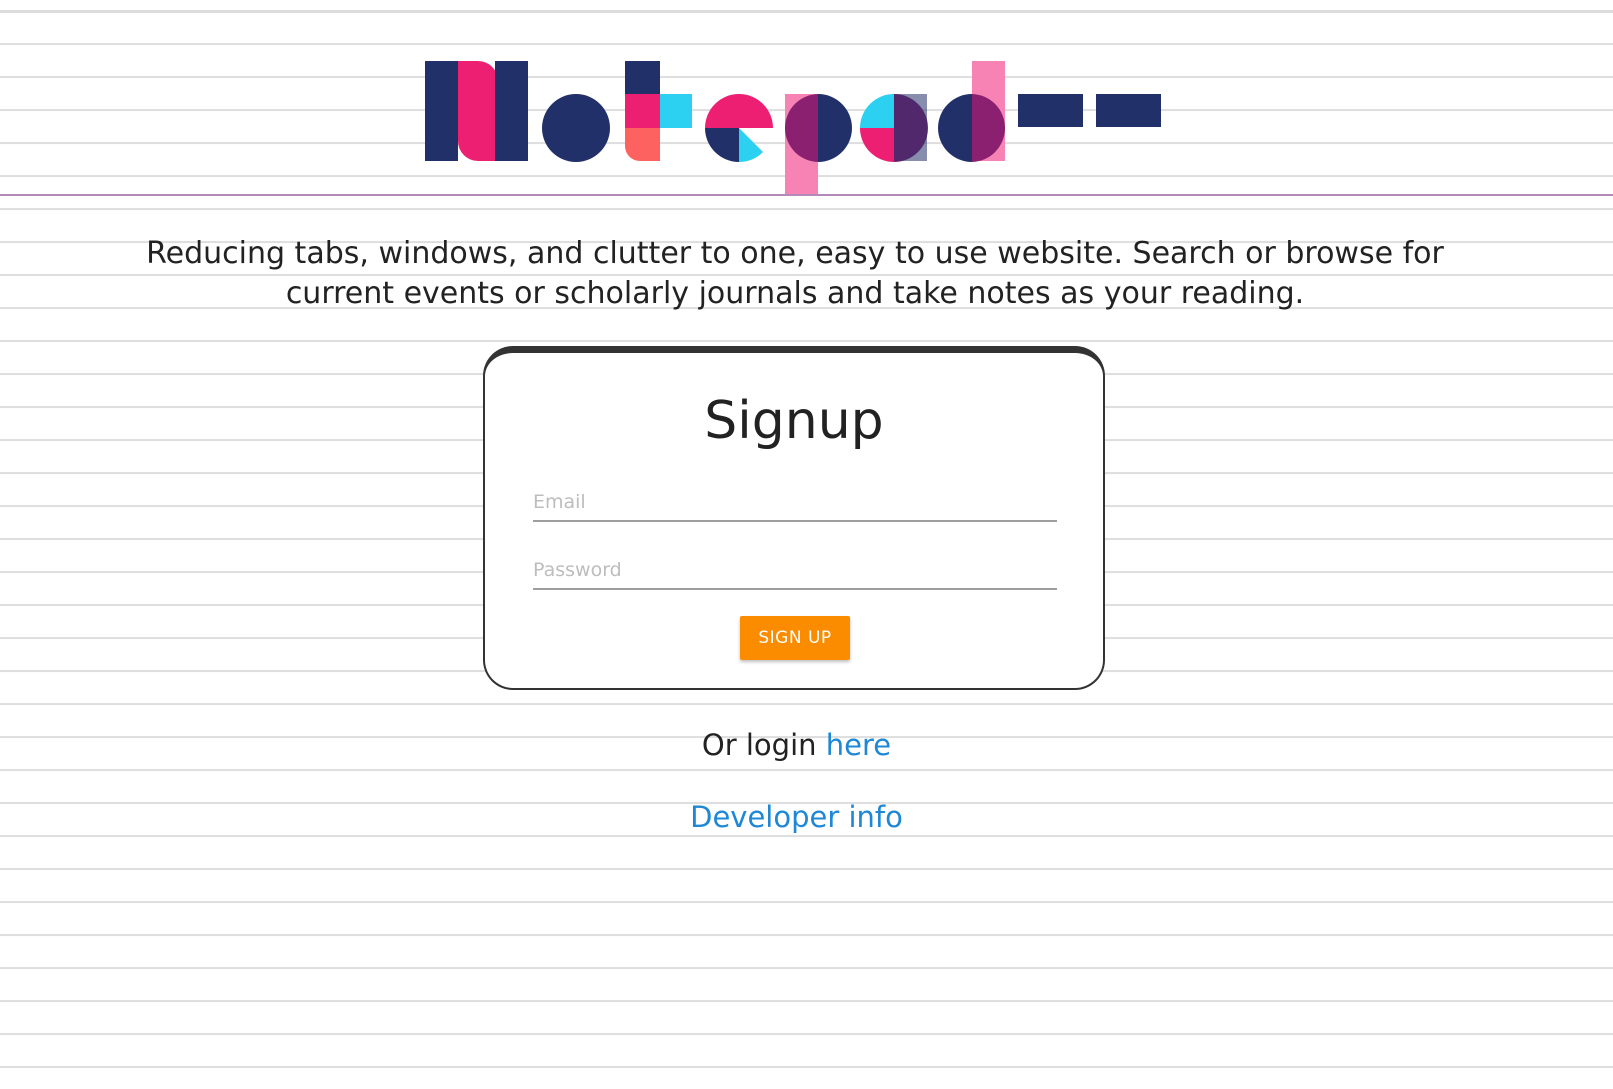 The width and height of the screenshot is (1613, 1089). What do you see at coordinates (676, 111) in the screenshot?
I see `logo-t-arm` at bounding box center [676, 111].